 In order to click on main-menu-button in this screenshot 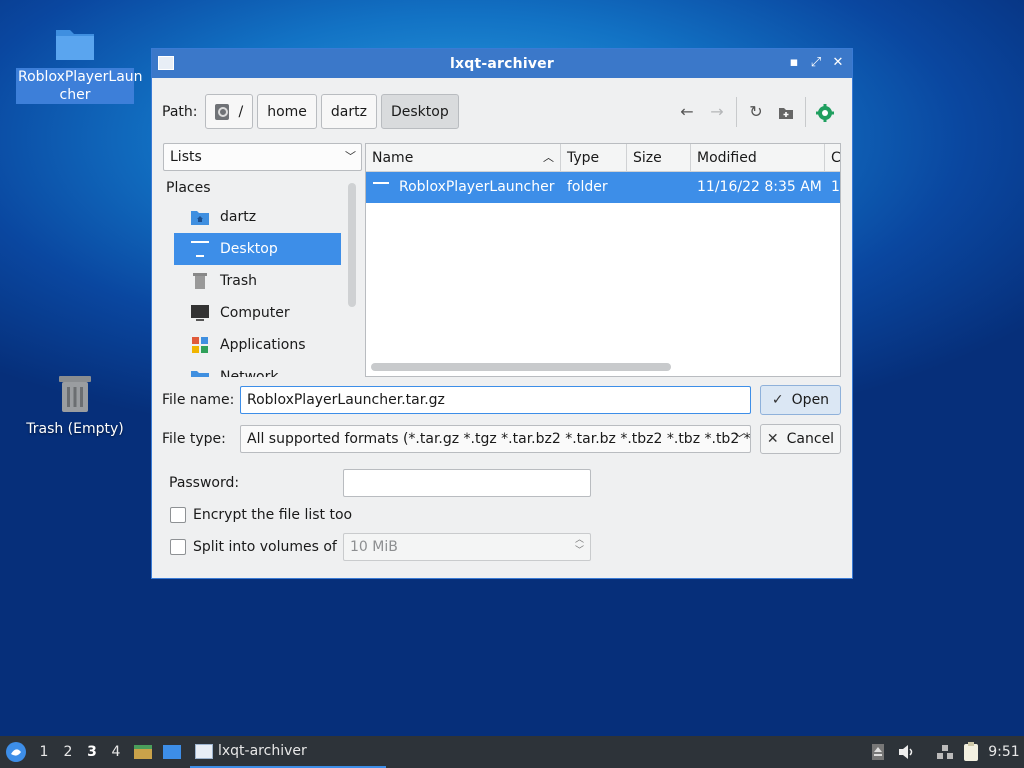, I will do `click(16, 752)`.